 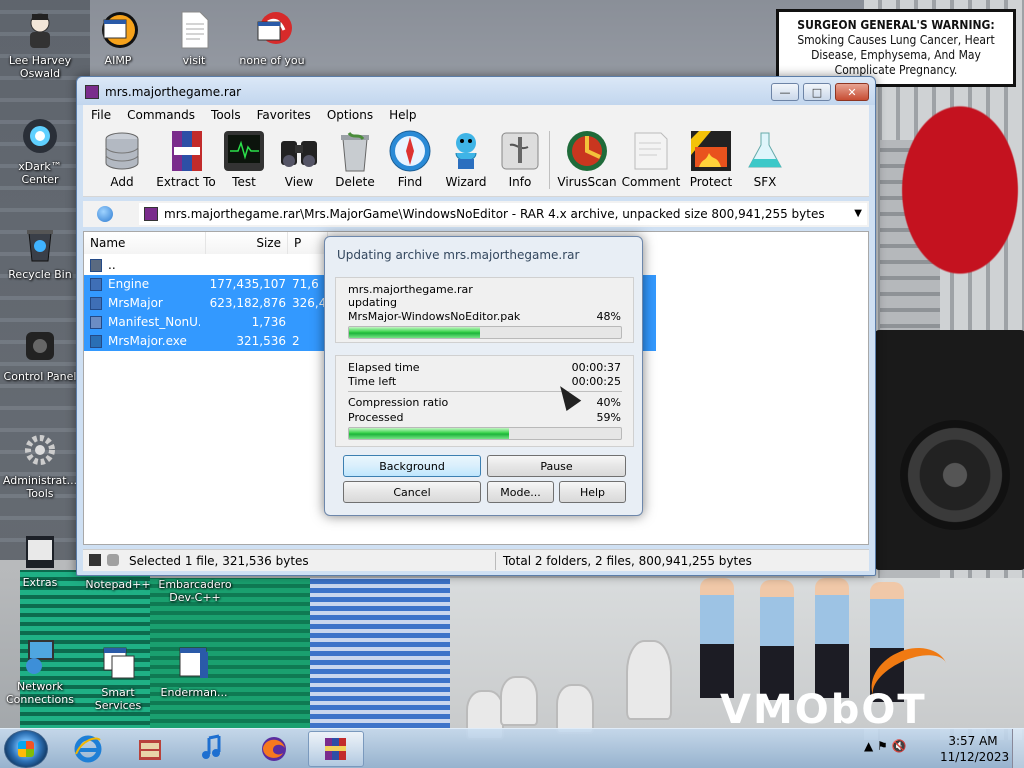 I want to click on toolbar-virusscan-button: VirusScan, so click(x=587, y=159).